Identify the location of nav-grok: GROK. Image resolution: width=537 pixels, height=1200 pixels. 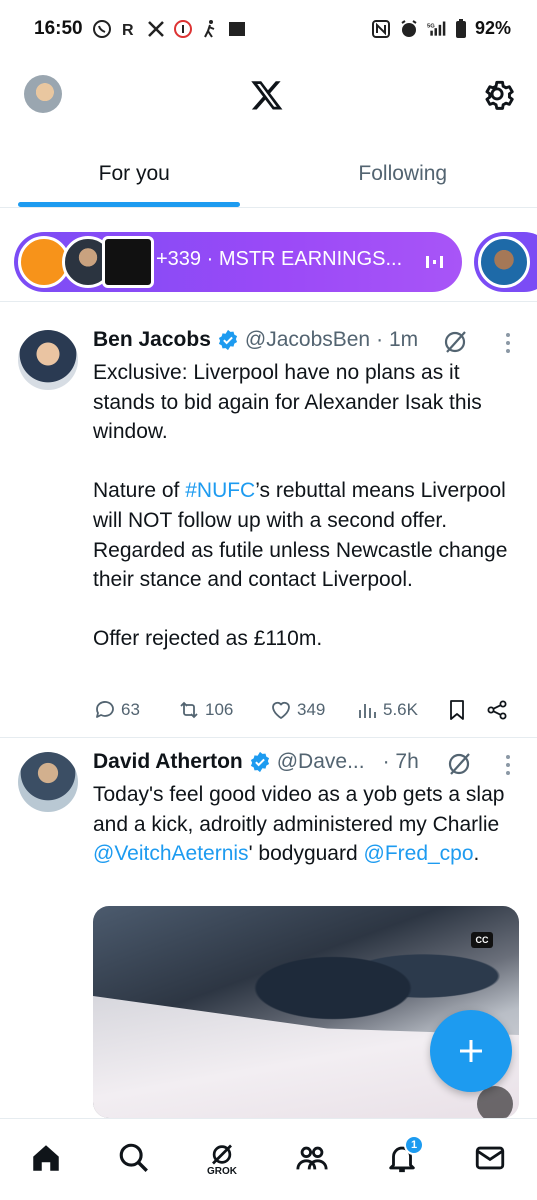
(222, 1159).